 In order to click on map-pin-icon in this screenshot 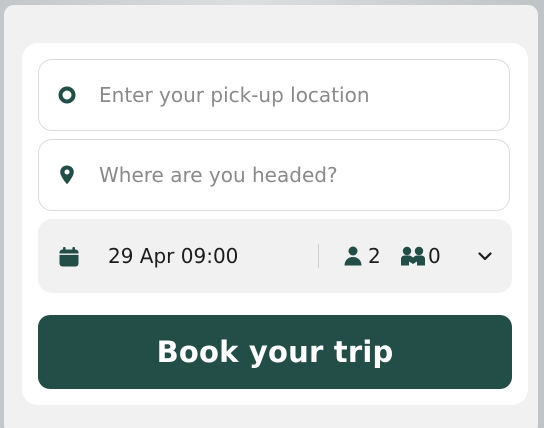, I will do `click(67, 175)`.